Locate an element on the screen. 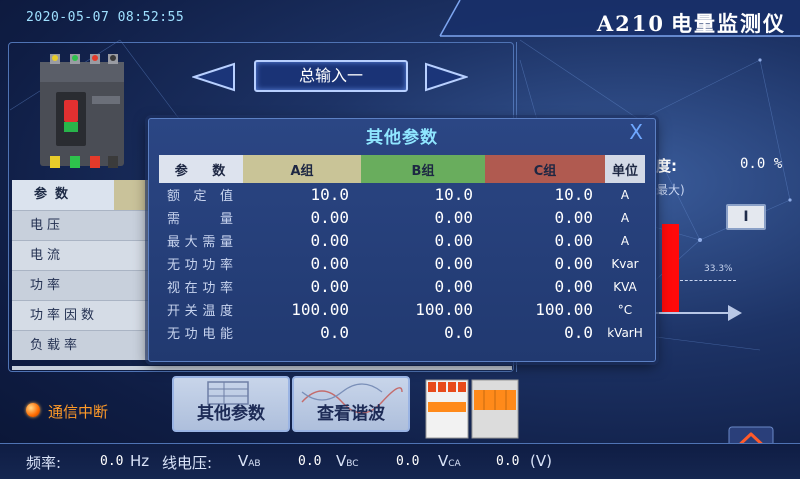 Image resolution: width=800 pixels, height=479 pixels. breaker-image is located at coordinates (82, 111).